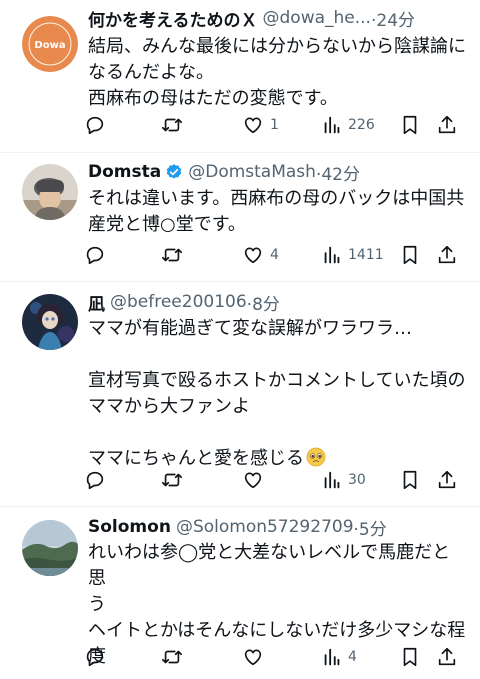  What do you see at coordinates (169, 406) in the screenshot?
I see `tweet-line: ママから大ファンよ` at bounding box center [169, 406].